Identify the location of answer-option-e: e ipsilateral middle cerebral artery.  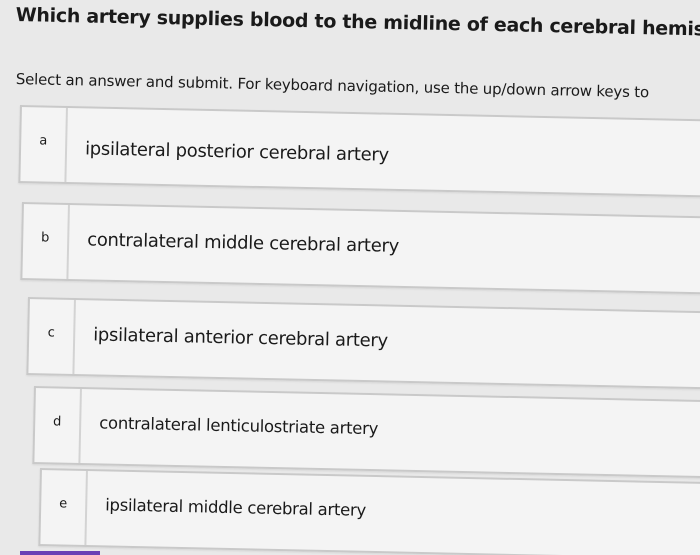
(369, 511).